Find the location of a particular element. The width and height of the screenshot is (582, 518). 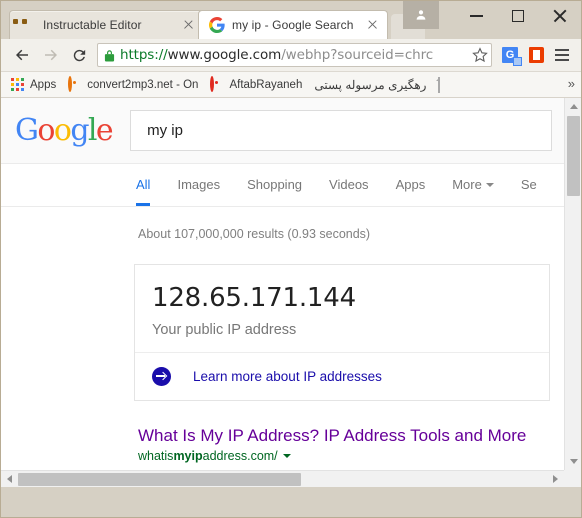

result-url-suffix: address.com/ is located at coordinates (240, 455).